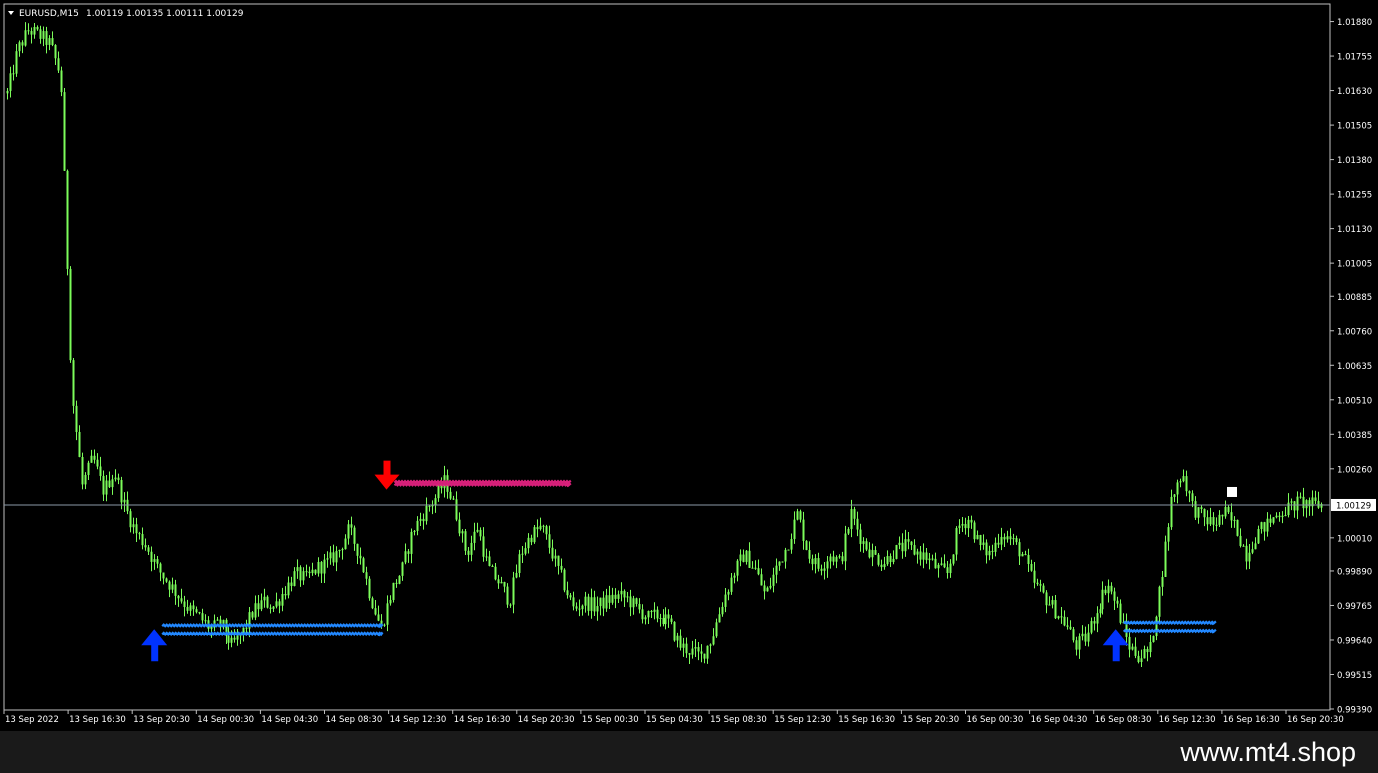 The height and width of the screenshot is (773, 1378). What do you see at coordinates (1354, 539) in the screenshot?
I see `y-tick-label: 1.00010` at bounding box center [1354, 539].